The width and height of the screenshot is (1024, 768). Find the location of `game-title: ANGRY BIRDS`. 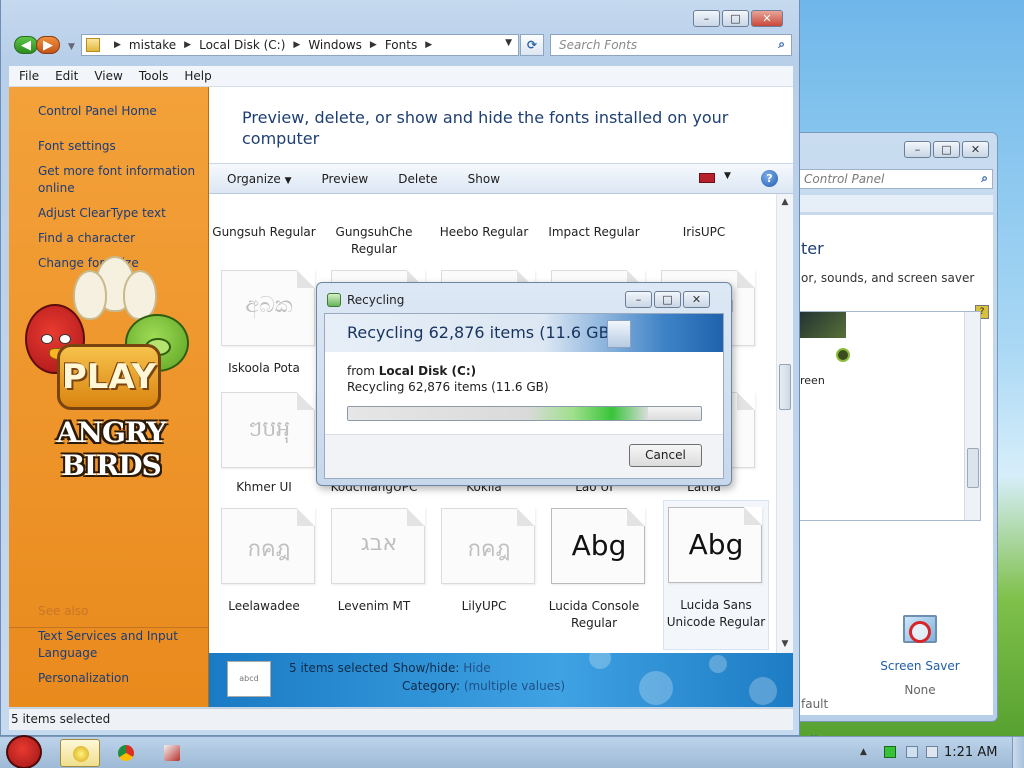

game-title: ANGRY BIRDS is located at coordinates (111, 449).